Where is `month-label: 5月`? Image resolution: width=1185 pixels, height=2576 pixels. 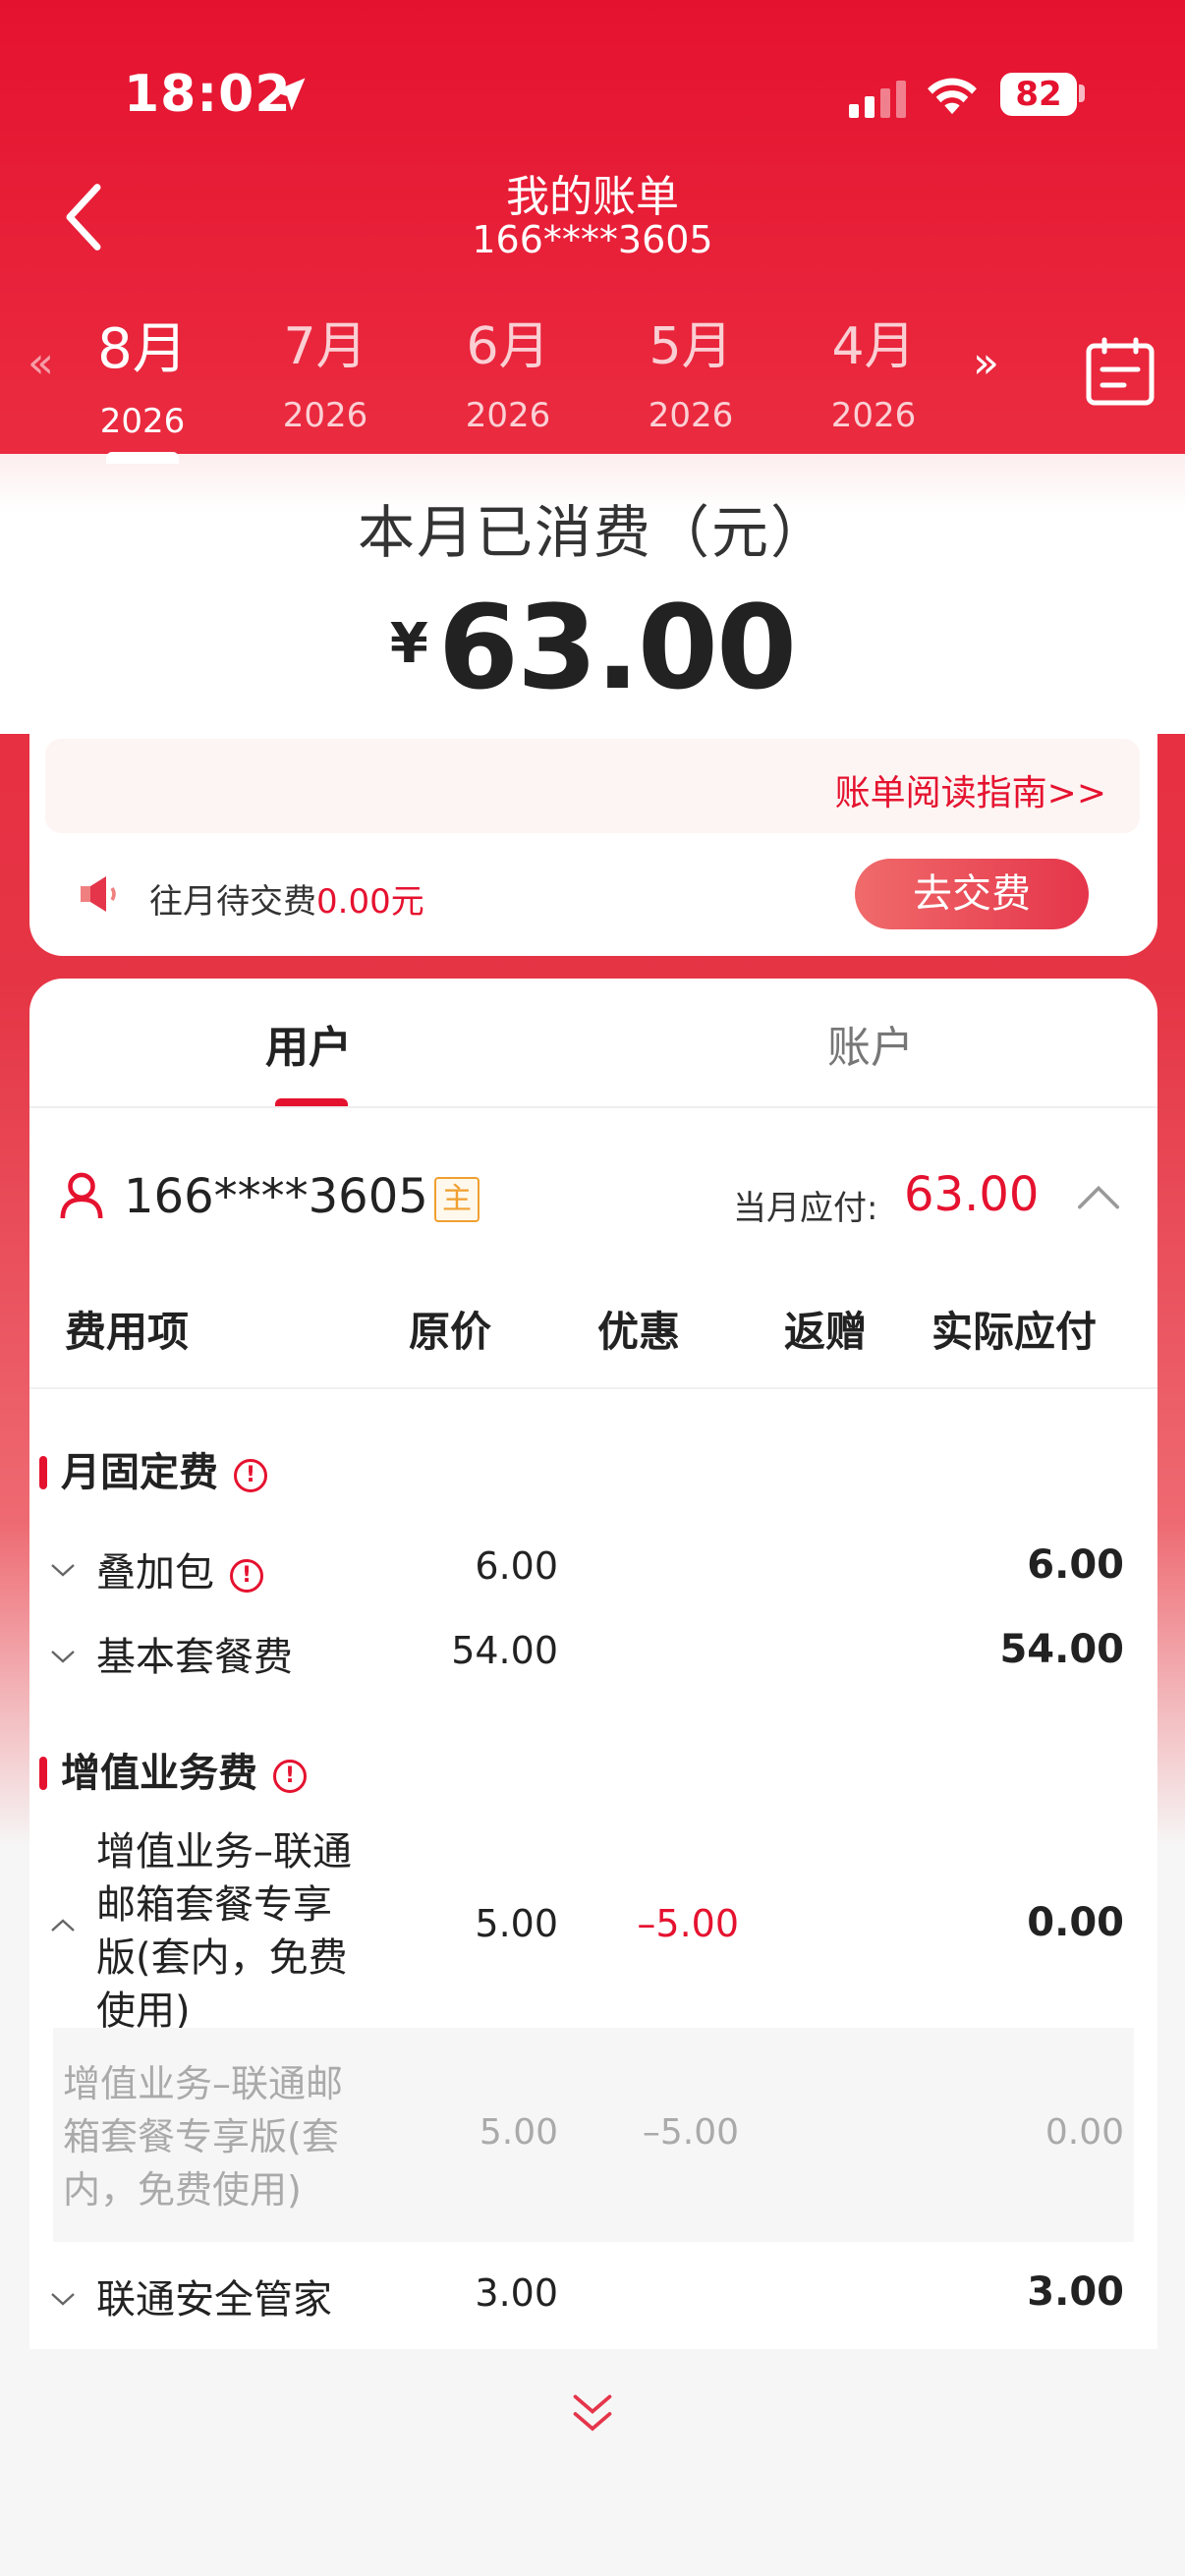 month-label: 5月 is located at coordinates (691, 346).